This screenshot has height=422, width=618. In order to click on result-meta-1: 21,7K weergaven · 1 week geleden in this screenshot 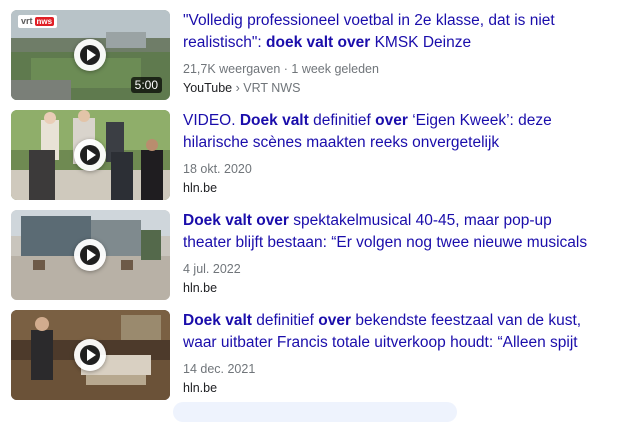, I will do `click(281, 69)`.